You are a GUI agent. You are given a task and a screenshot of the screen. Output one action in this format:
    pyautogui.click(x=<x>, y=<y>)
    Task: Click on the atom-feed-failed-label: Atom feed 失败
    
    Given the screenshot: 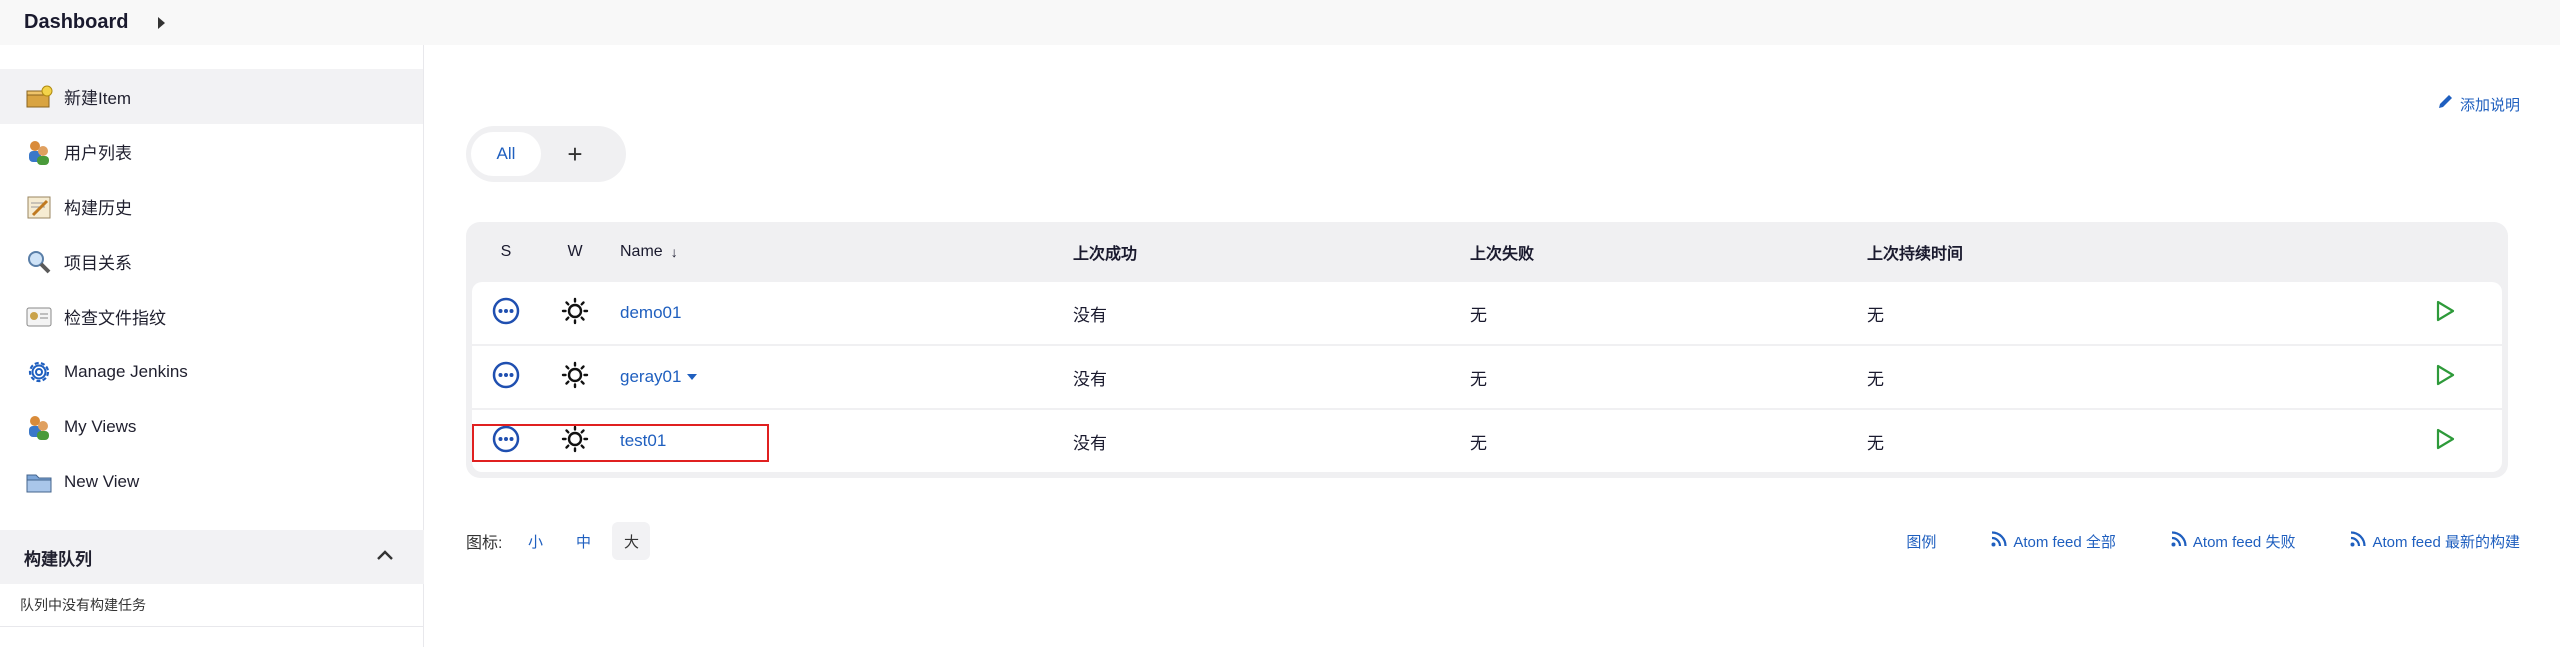 What is the action you would take?
    pyautogui.click(x=2244, y=542)
    